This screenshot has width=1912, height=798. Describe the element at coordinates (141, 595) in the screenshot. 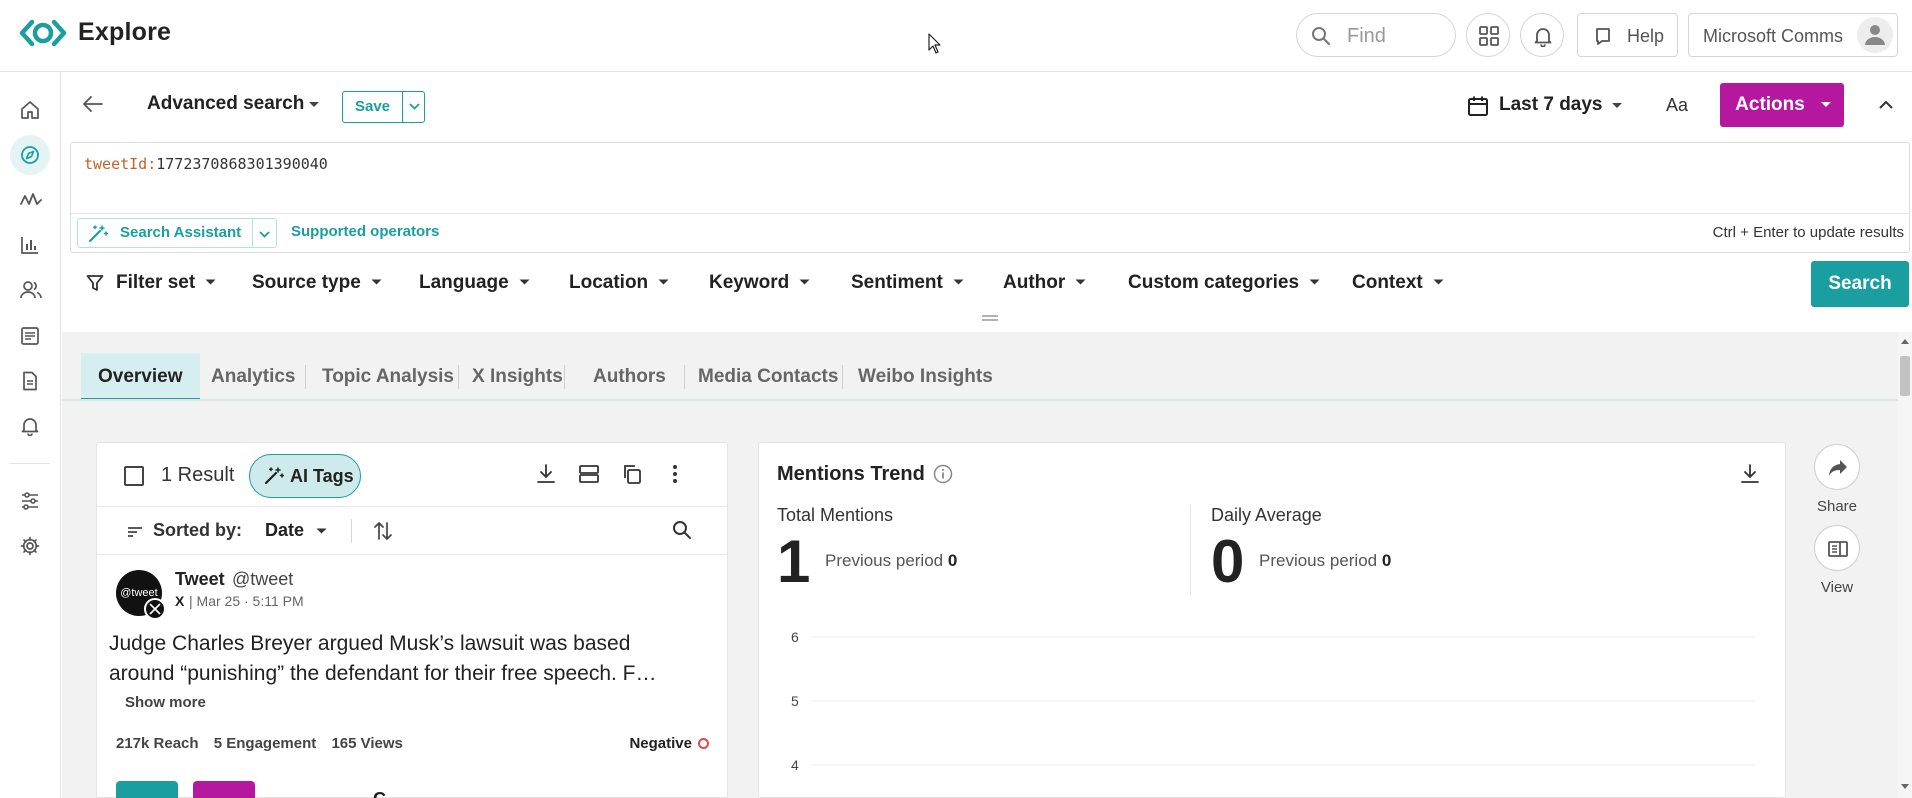

I see `author-avatar: @tweet` at that location.